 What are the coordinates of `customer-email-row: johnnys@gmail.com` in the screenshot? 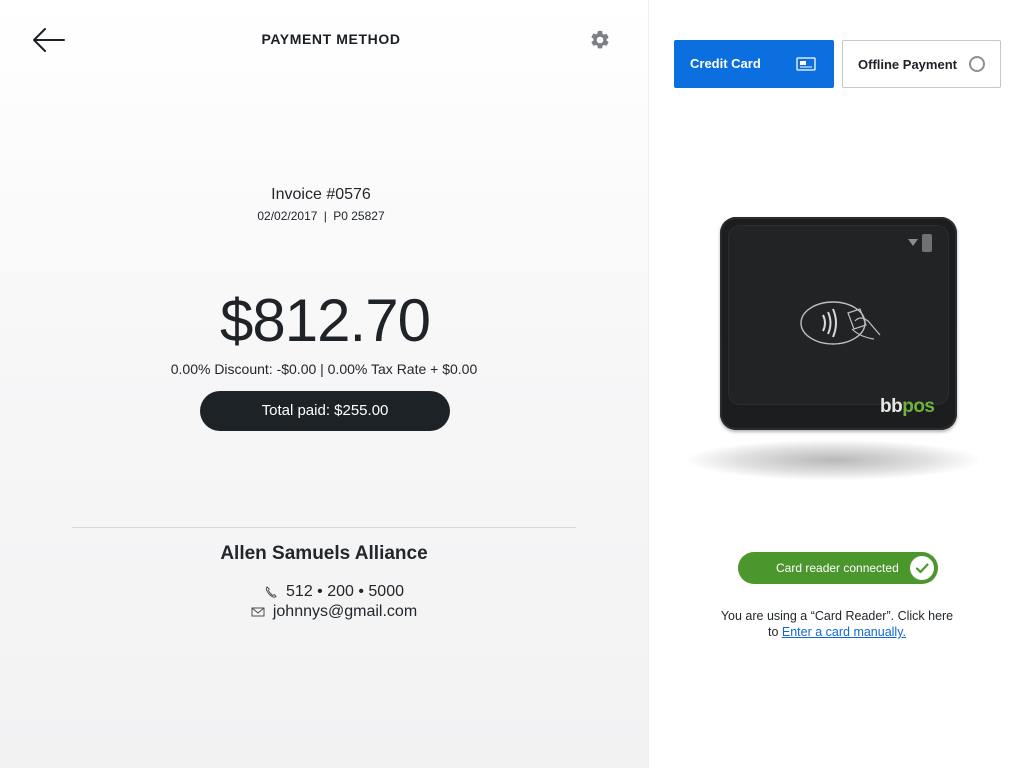 It's located at (334, 612).